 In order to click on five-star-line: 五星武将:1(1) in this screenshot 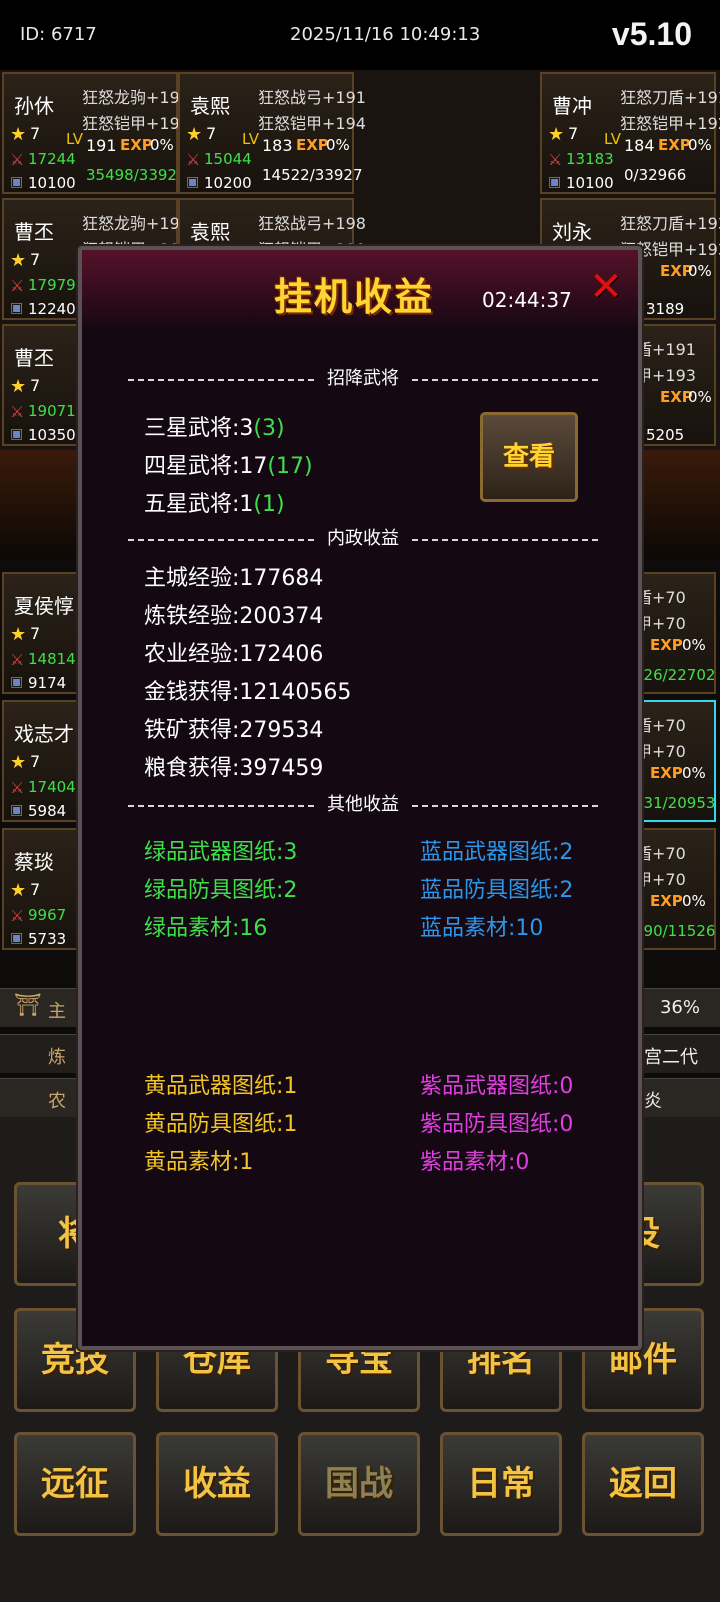, I will do `click(214, 502)`.